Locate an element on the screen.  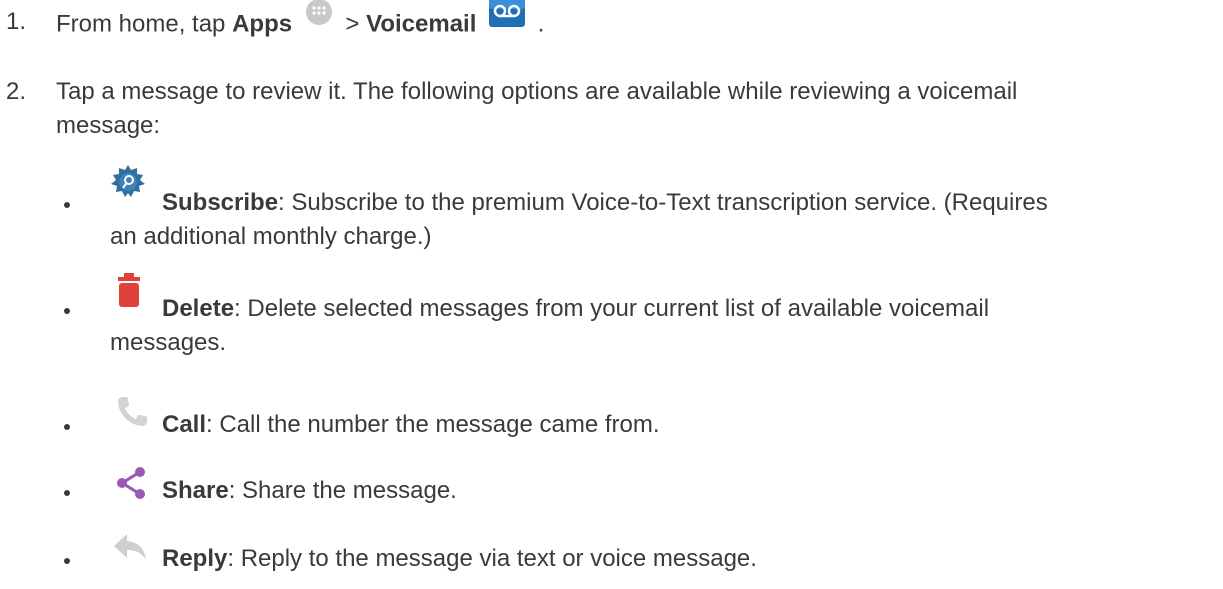
phone-icon is located at coordinates (133, 416).